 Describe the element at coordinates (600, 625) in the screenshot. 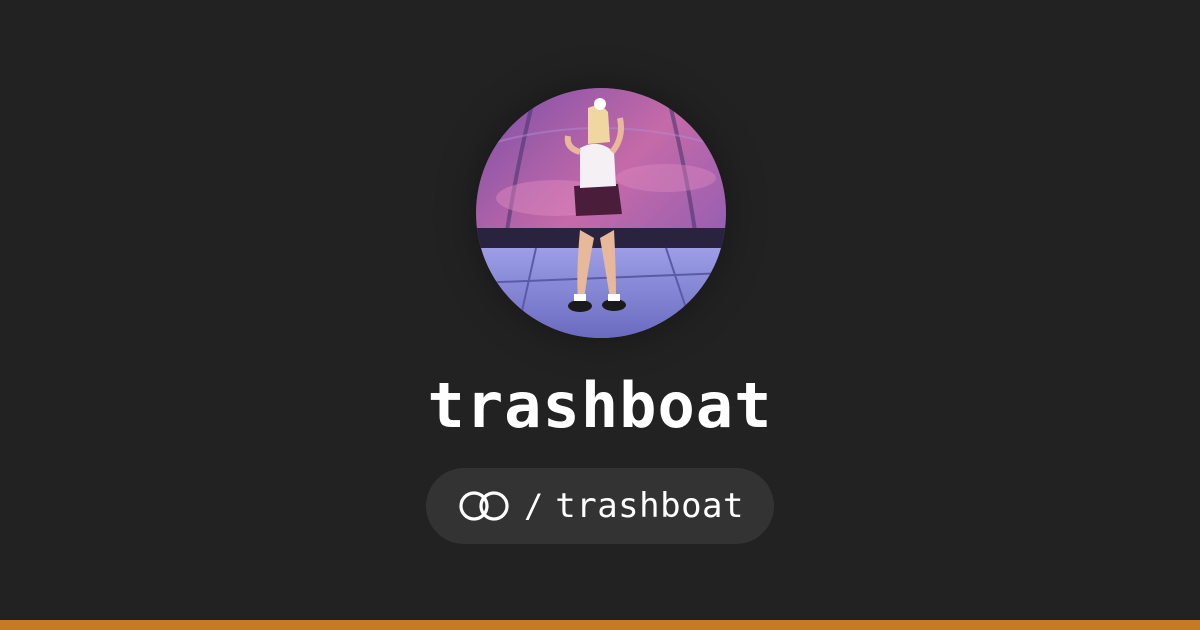

I see `accent-bar` at that location.